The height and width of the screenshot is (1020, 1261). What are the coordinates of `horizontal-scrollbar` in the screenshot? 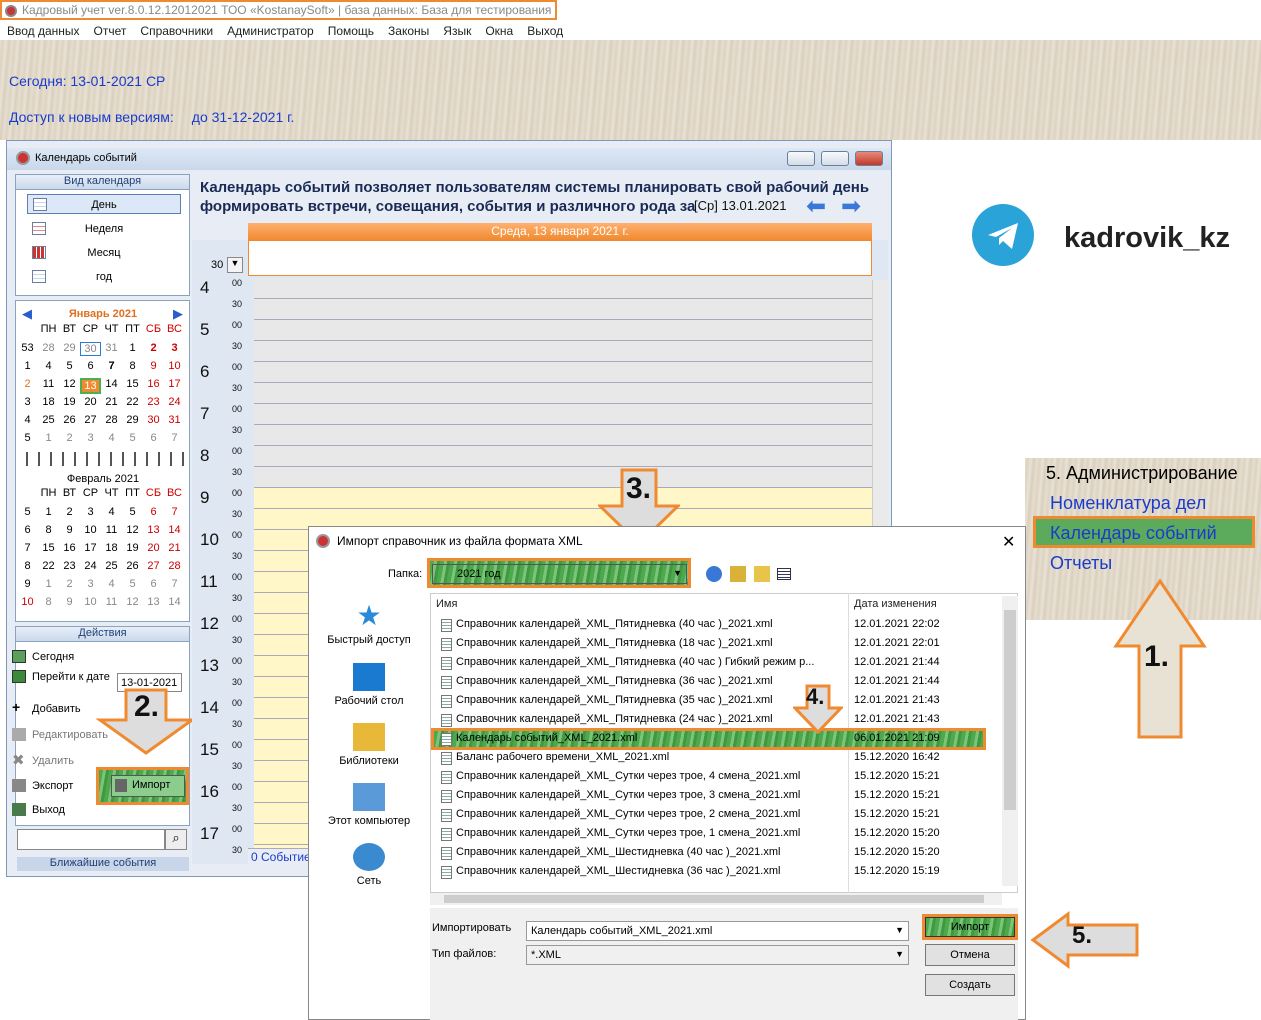 It's located at (716, 899).